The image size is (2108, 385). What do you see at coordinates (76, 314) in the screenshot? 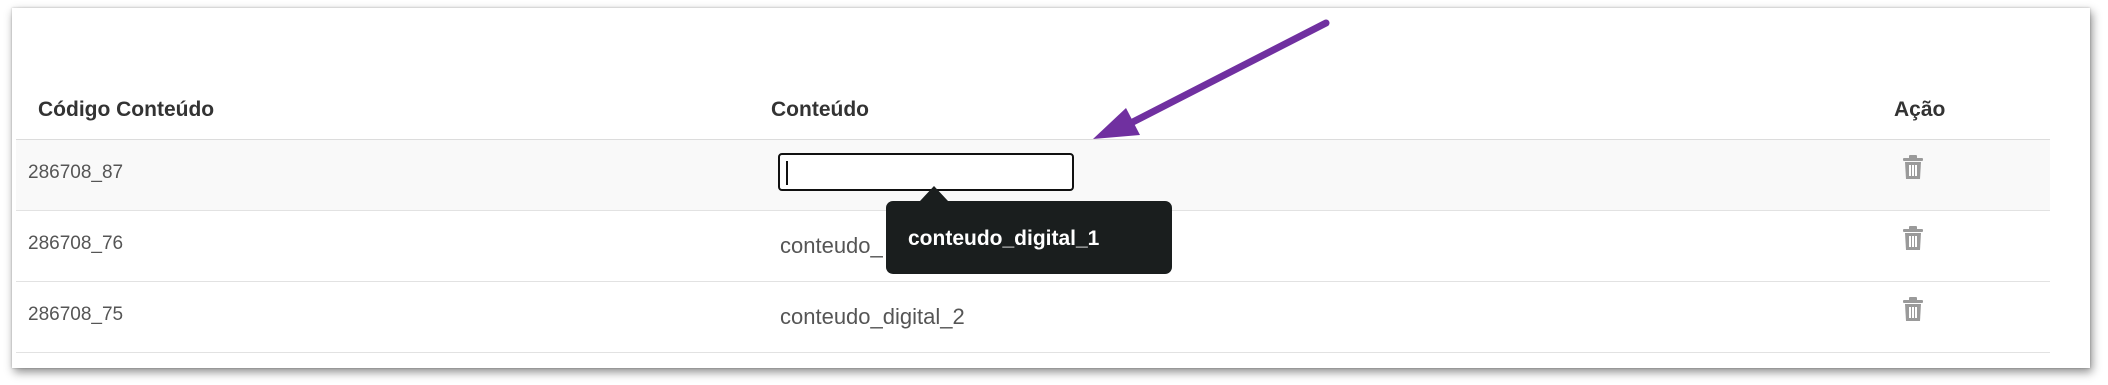
I see `content-code-cell: 286708_75` at bounding box center [76, 314].